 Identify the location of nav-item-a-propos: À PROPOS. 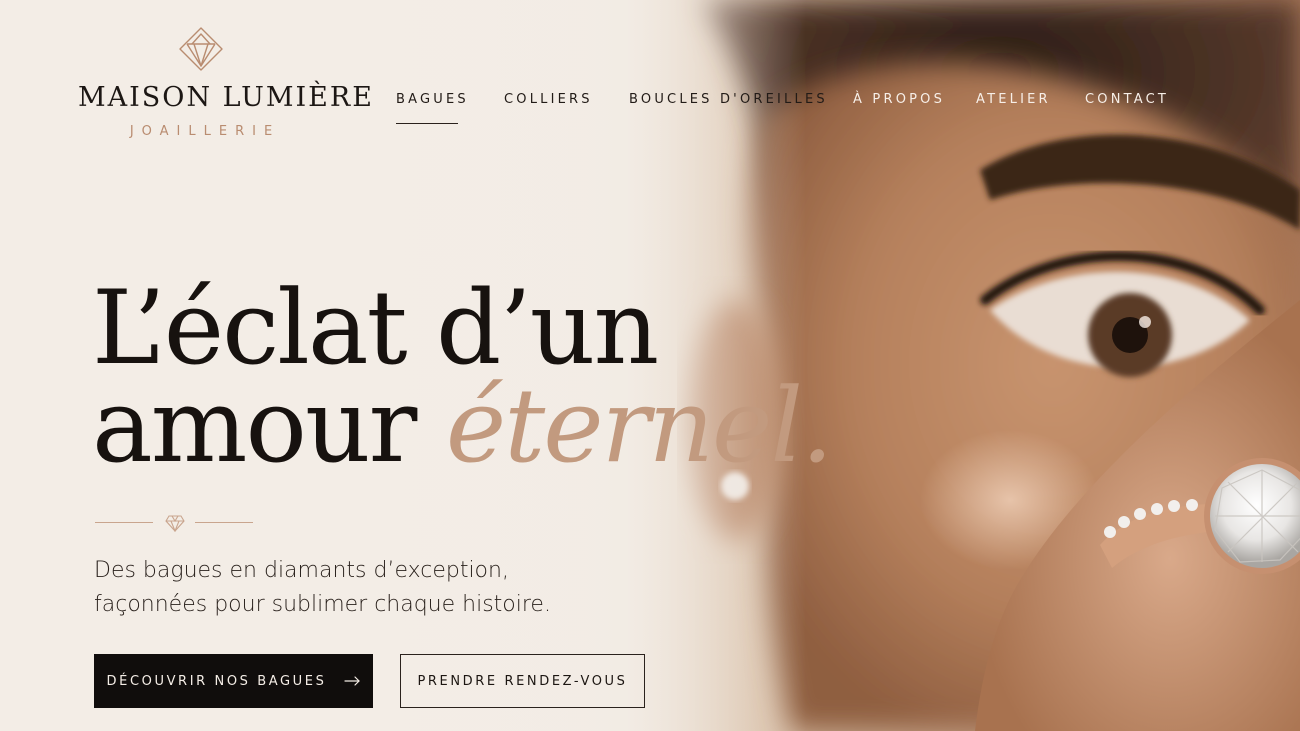
(899, 99).